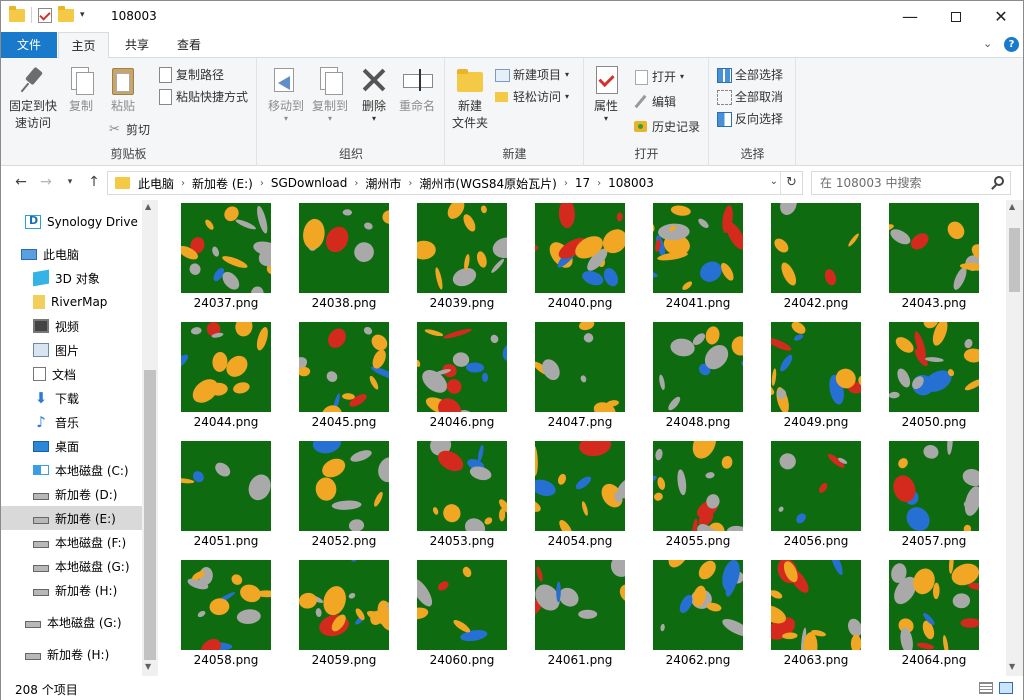  What do you see at coordinates (698, 616) in the screenshot?
I see `file-tile: 24062.png` at bounding box center [698, 616].